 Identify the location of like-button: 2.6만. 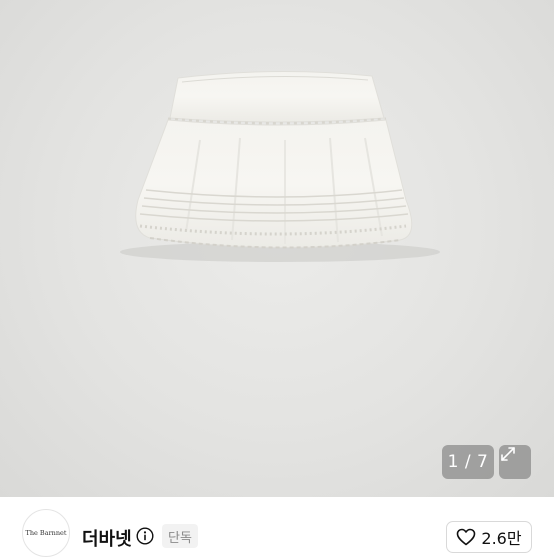
(489, 537).